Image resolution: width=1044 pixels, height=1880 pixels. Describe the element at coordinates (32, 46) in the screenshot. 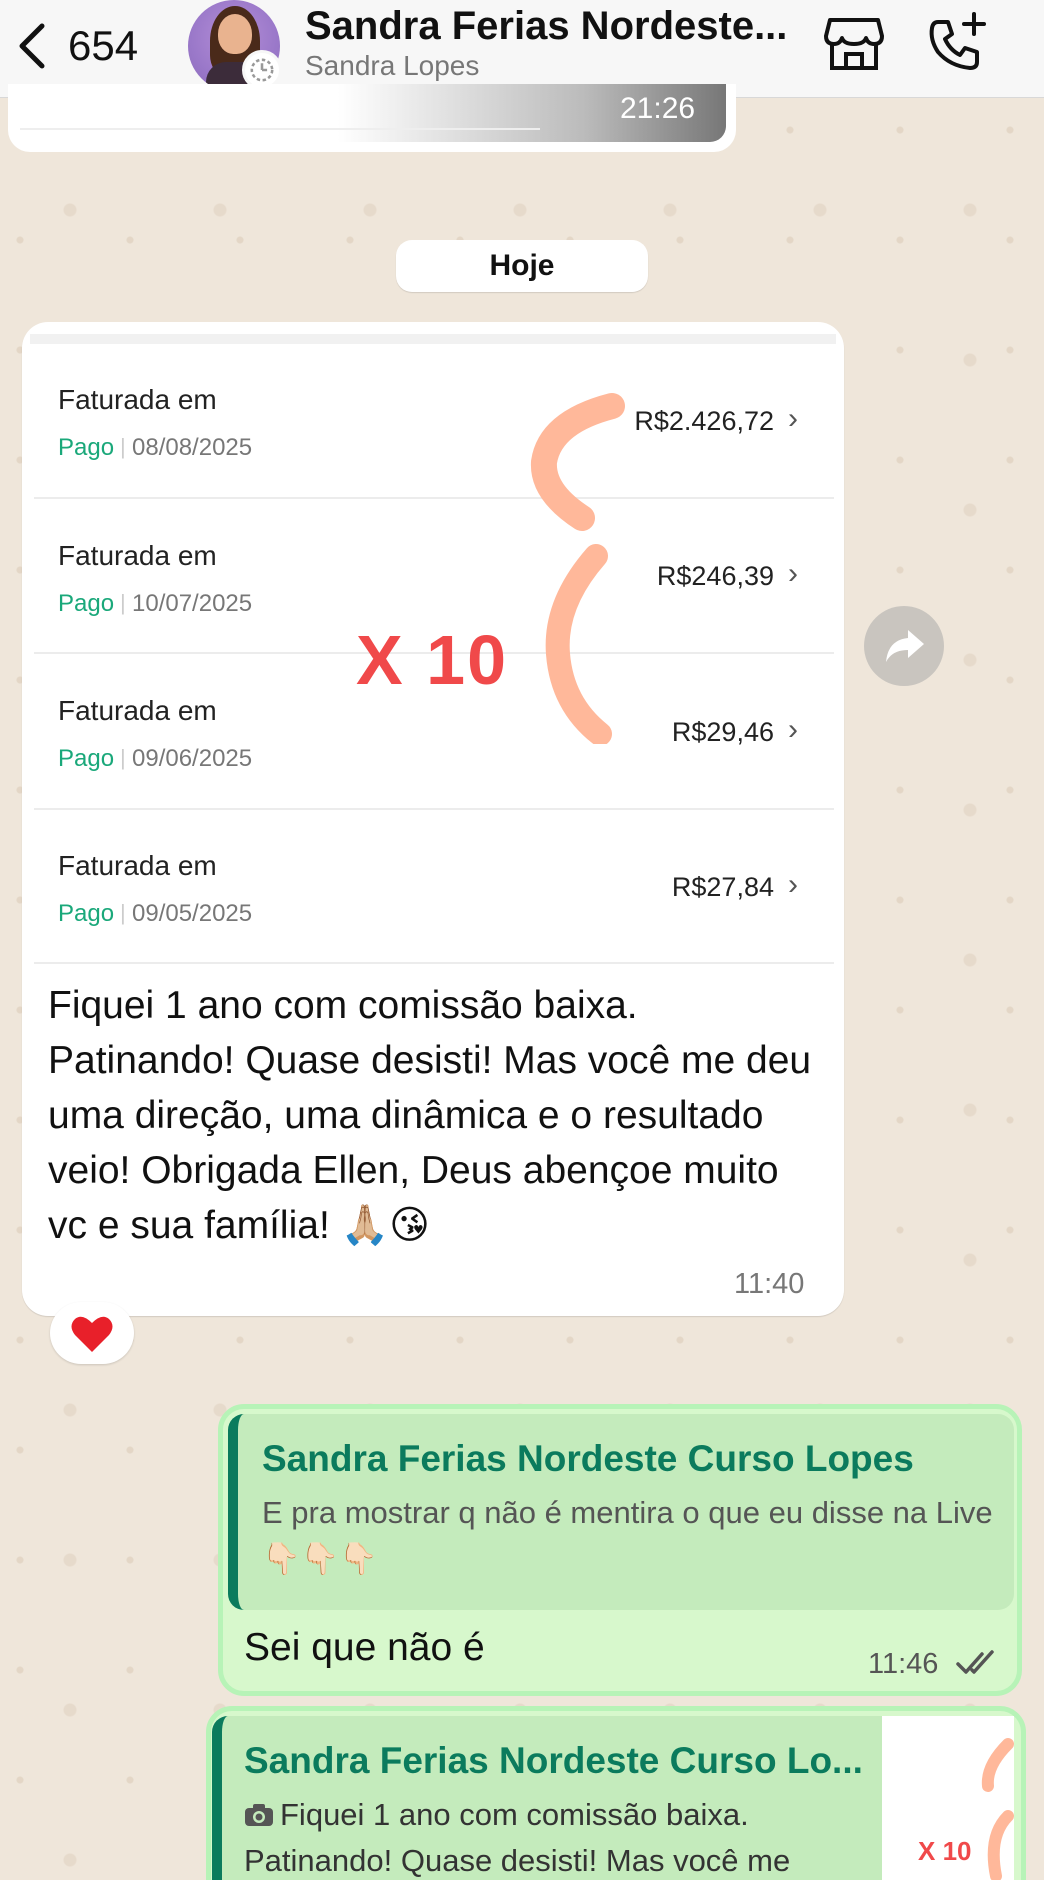

I see `back-chevron-icon` at that location.